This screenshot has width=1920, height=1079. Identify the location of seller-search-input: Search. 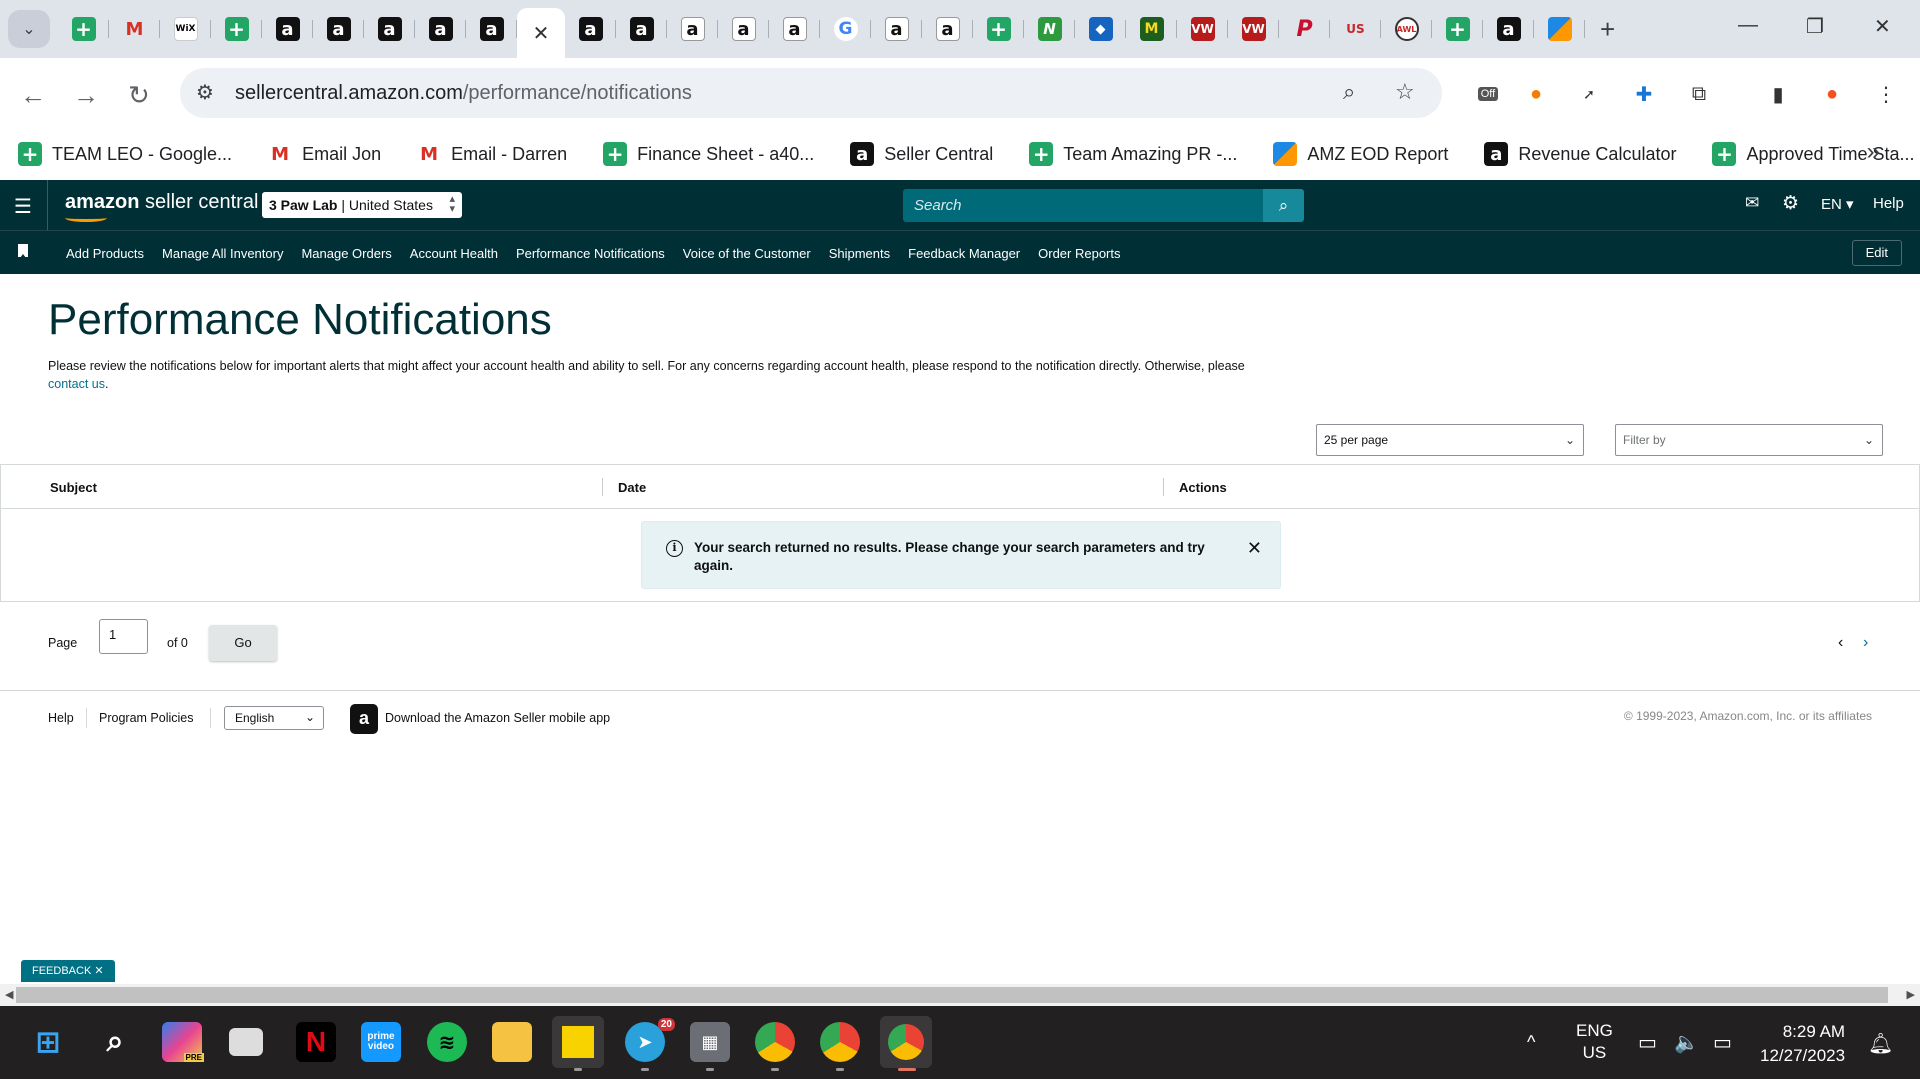
(1083, 205).